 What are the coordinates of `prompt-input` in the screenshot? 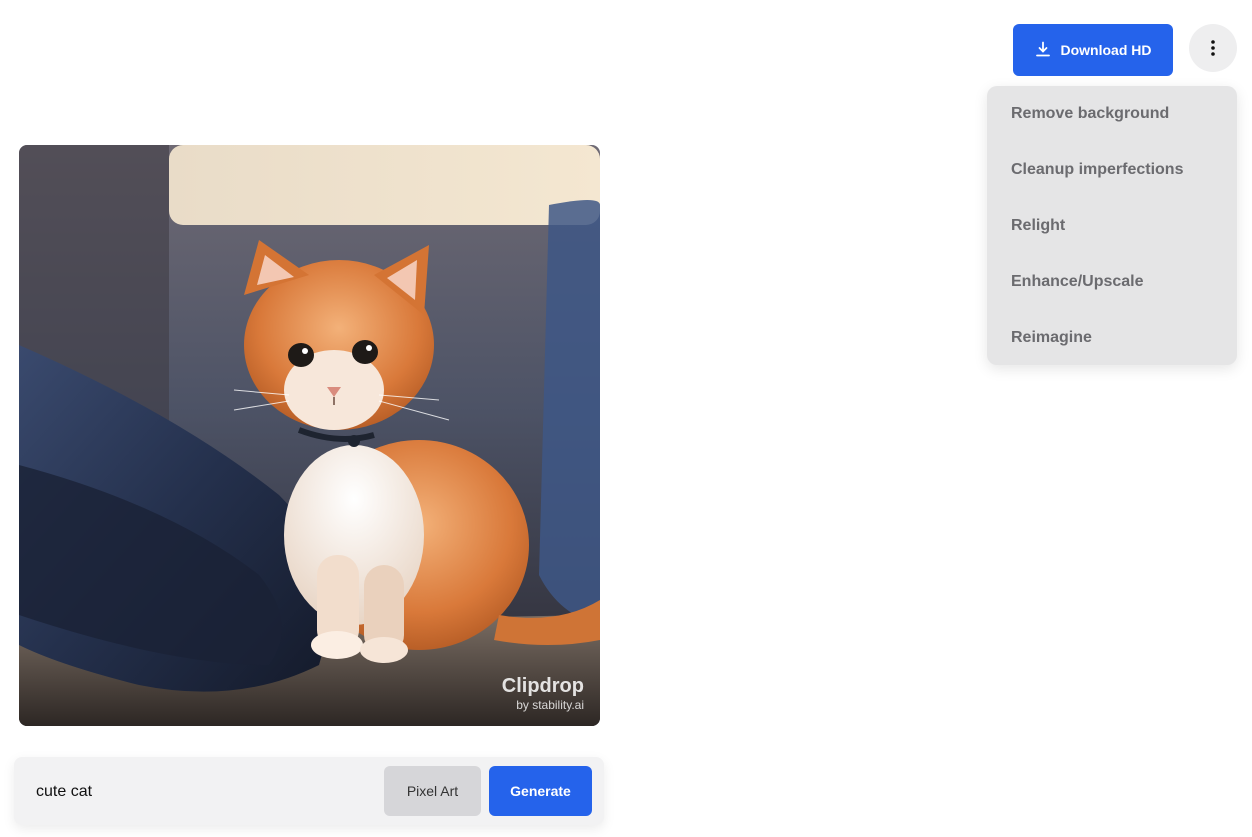 It's located at (206, 792).